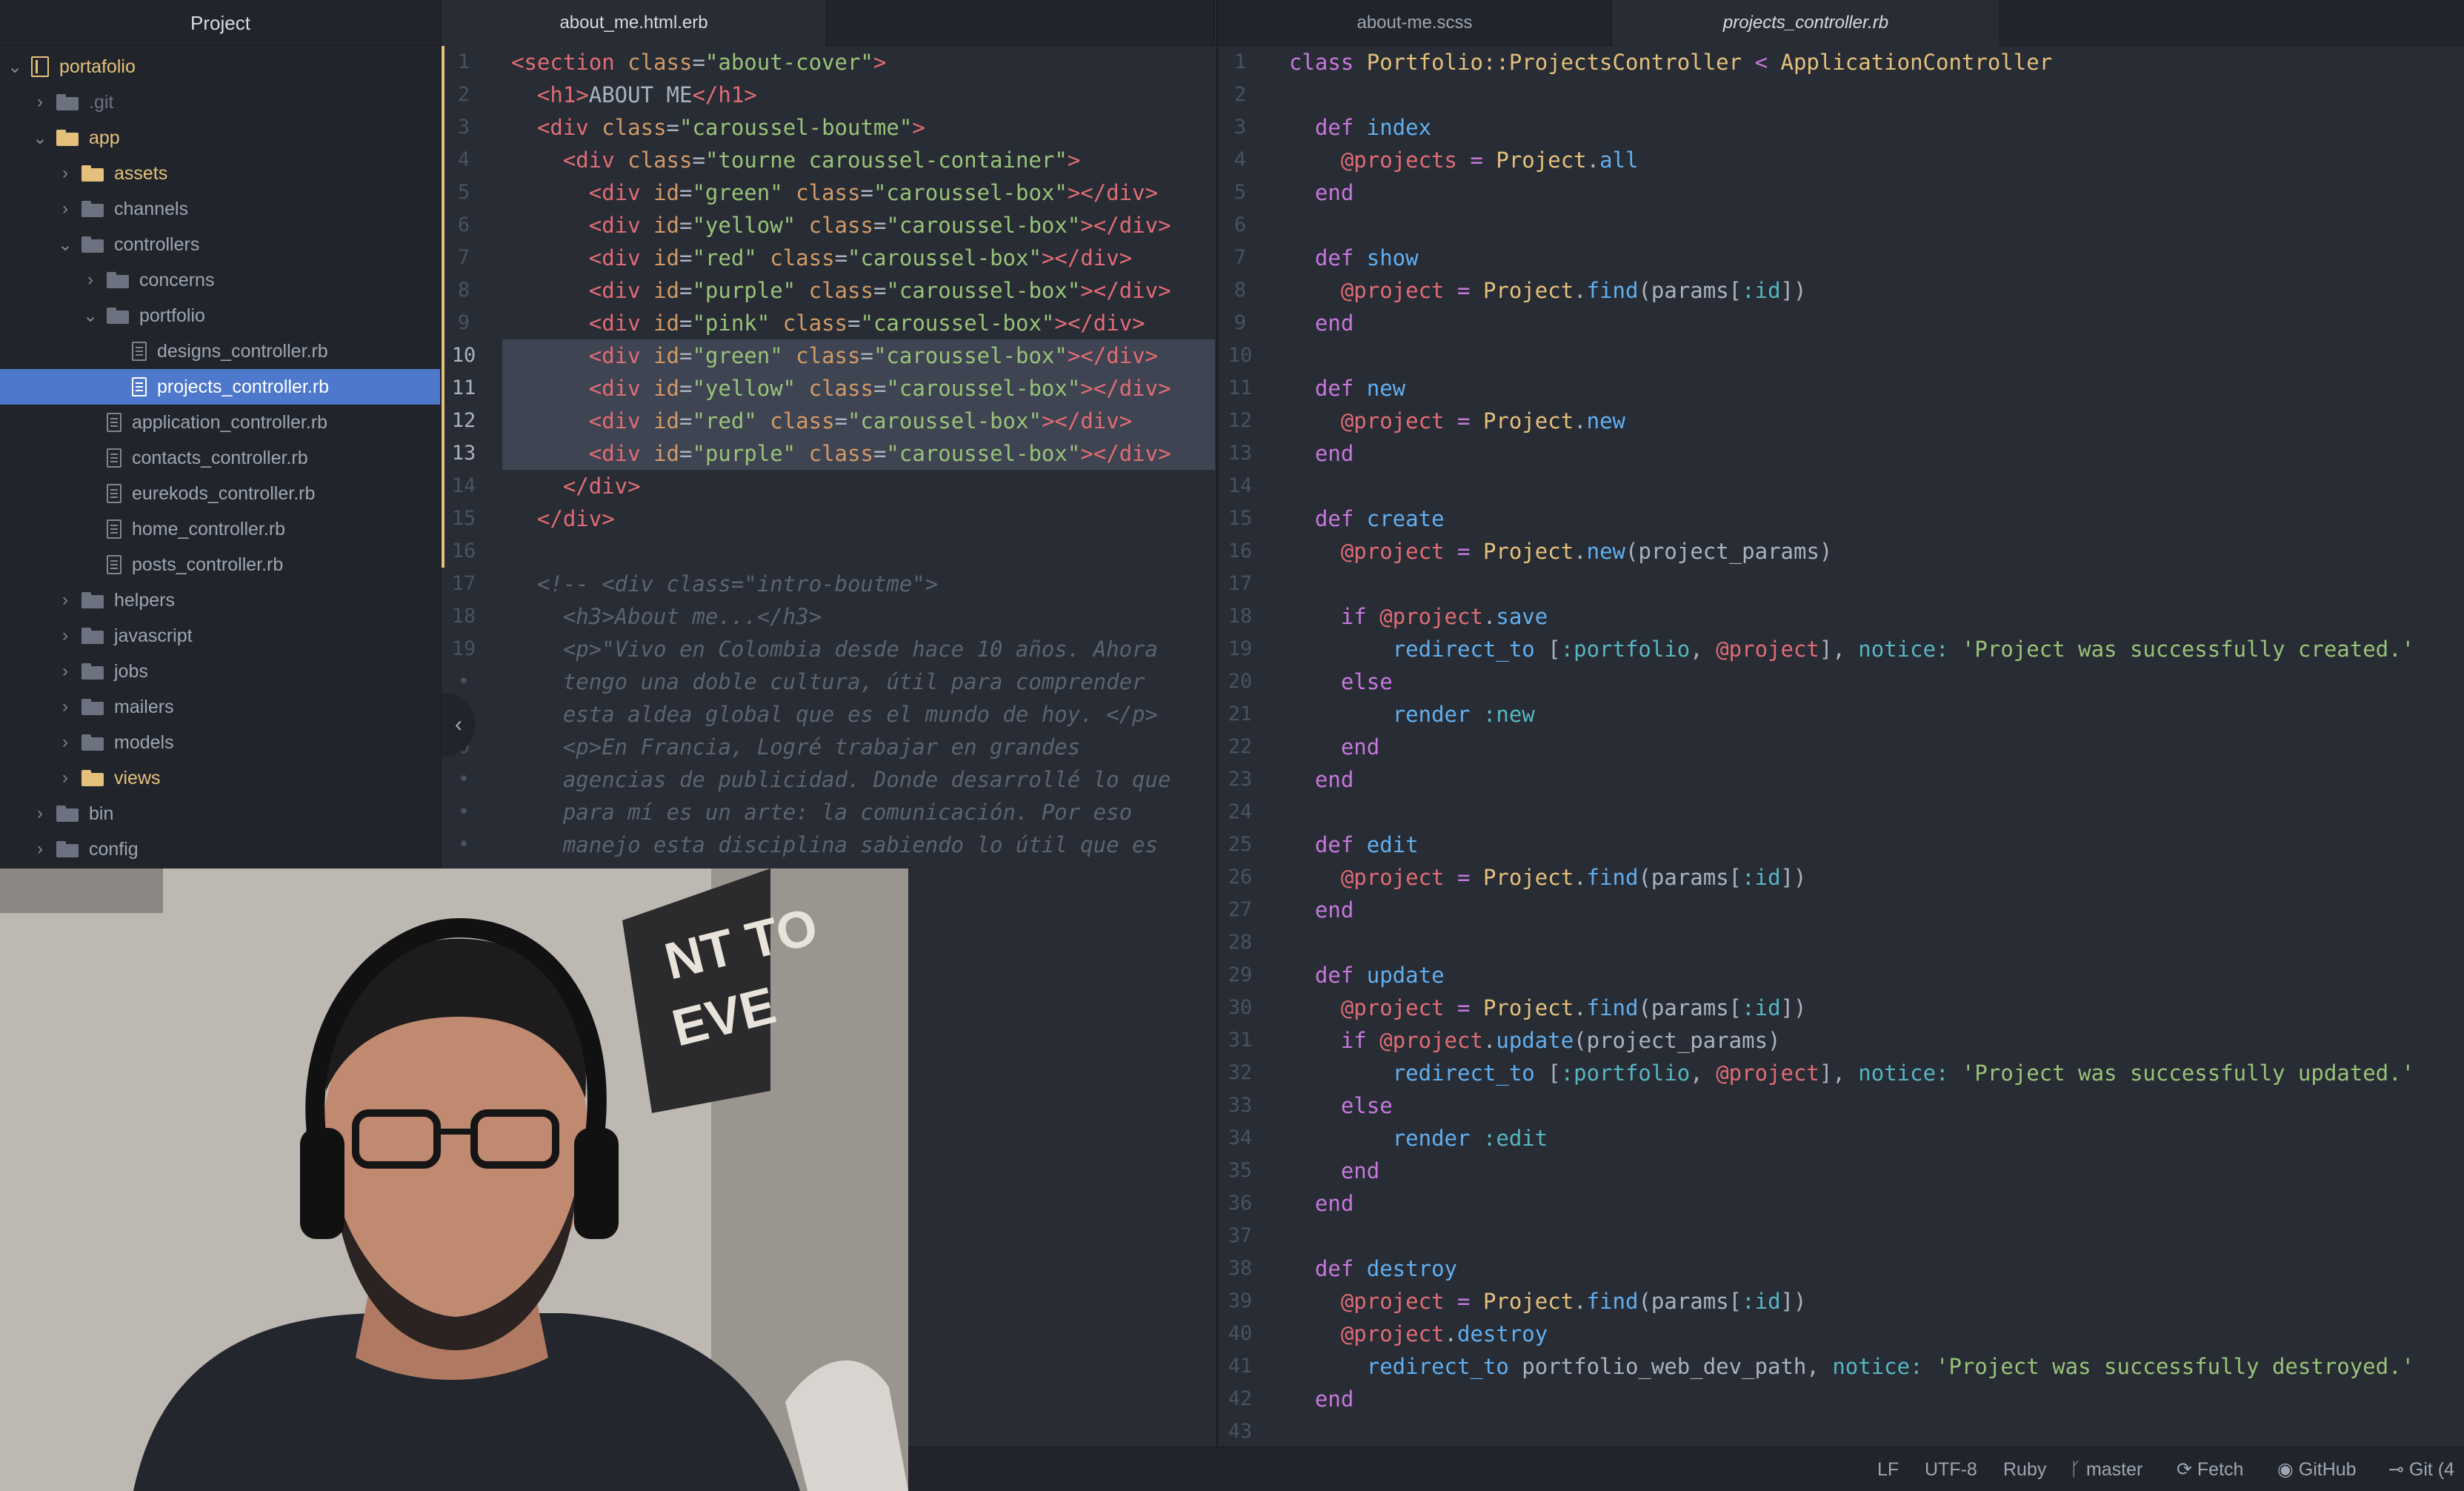 The image size is (2464, 1491). What do you see at coordinates (220, 280) in the screenshot?
I see `tree-item-concerns: › concerns` at bounding box center [220, 280].